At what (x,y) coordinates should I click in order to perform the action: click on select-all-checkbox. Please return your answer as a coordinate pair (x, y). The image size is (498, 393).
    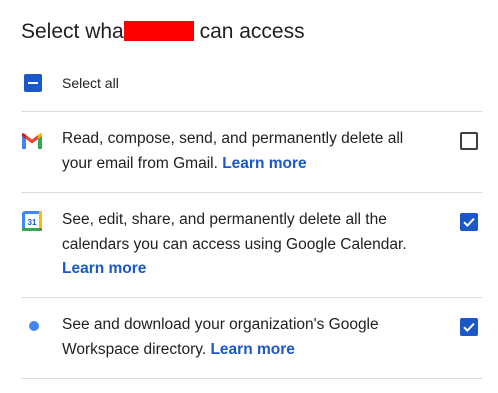
    Looking at the image, I should click on (33, 83).